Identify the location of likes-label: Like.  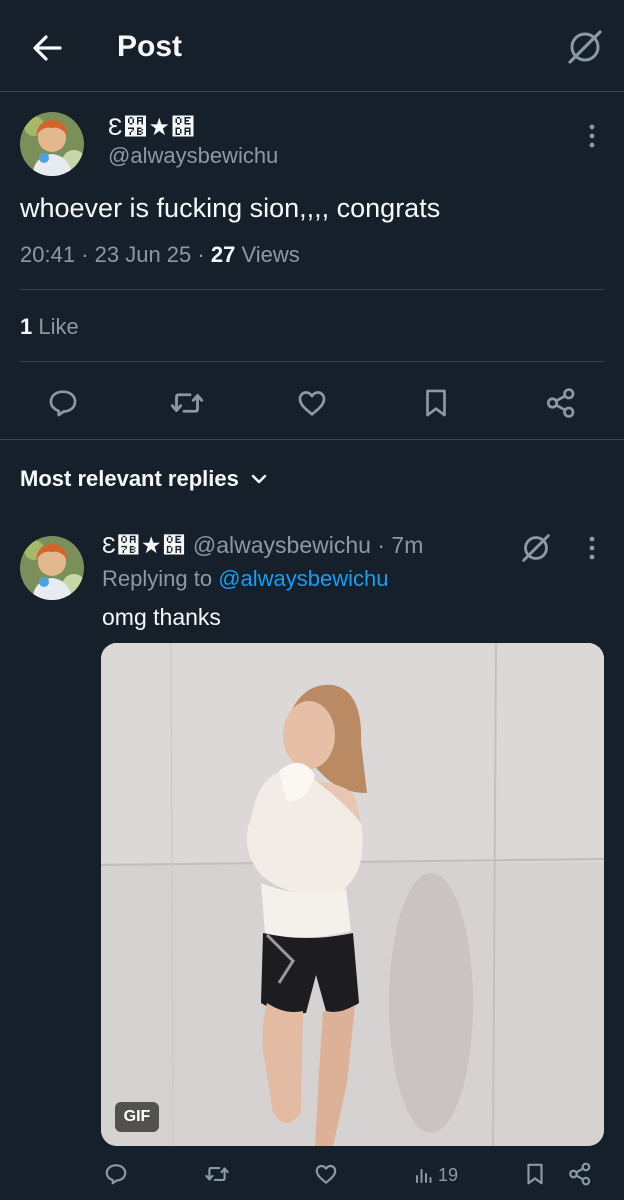
(58, 326).